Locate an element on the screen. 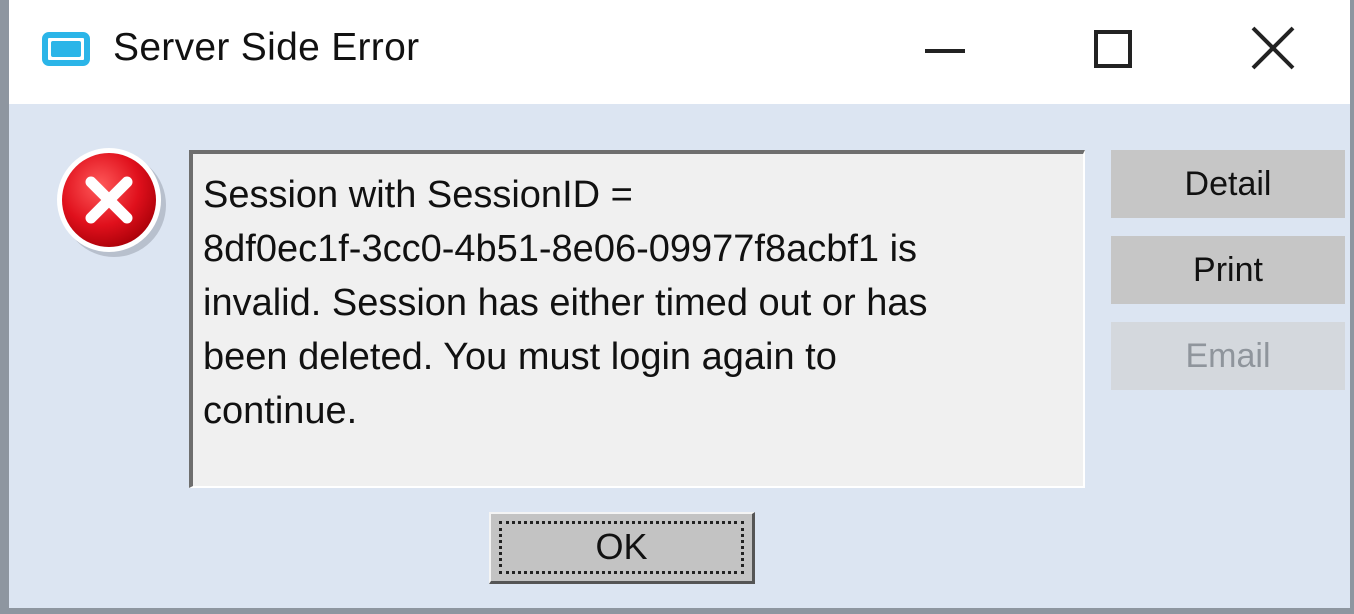  print-button: Print is located at coordinates (1228, 270).